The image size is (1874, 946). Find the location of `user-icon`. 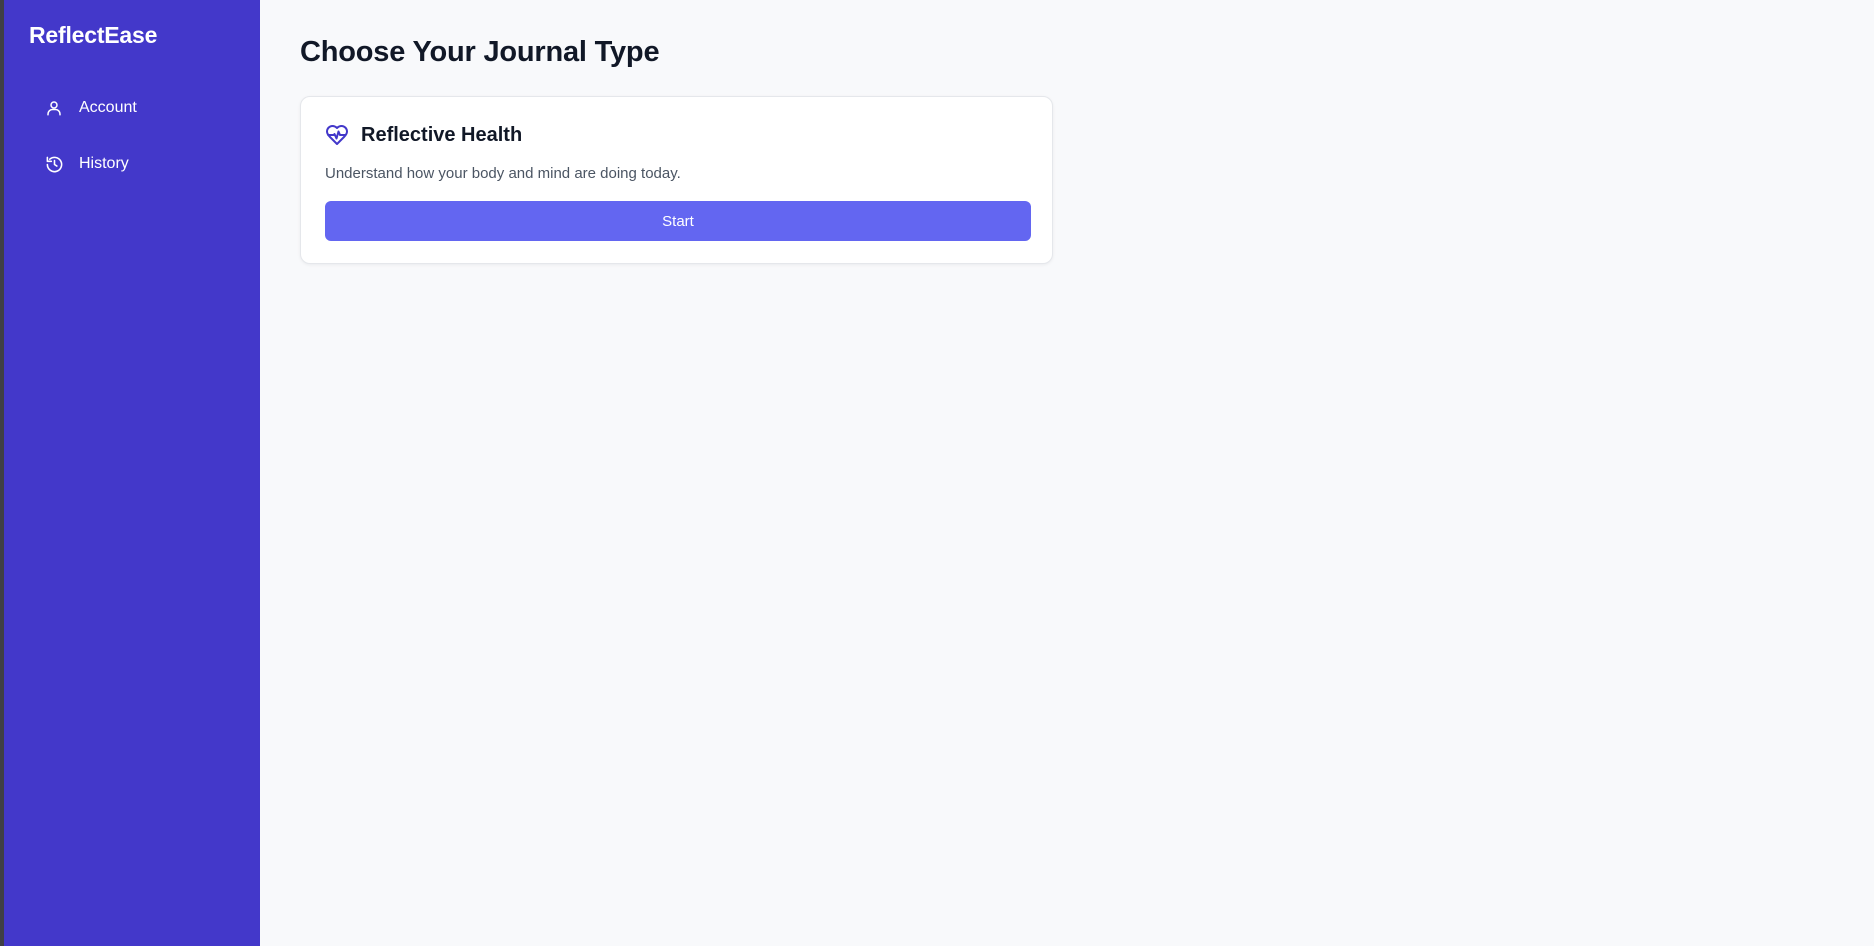

user-icon is located at coordinates (54, 108).